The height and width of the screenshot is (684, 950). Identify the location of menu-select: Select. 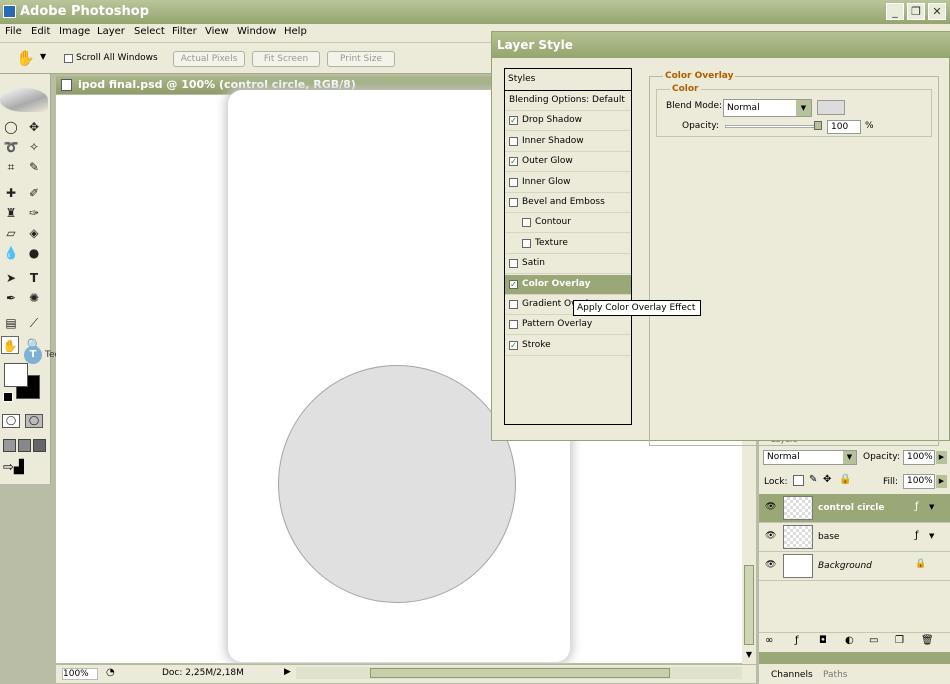
(149, 31).